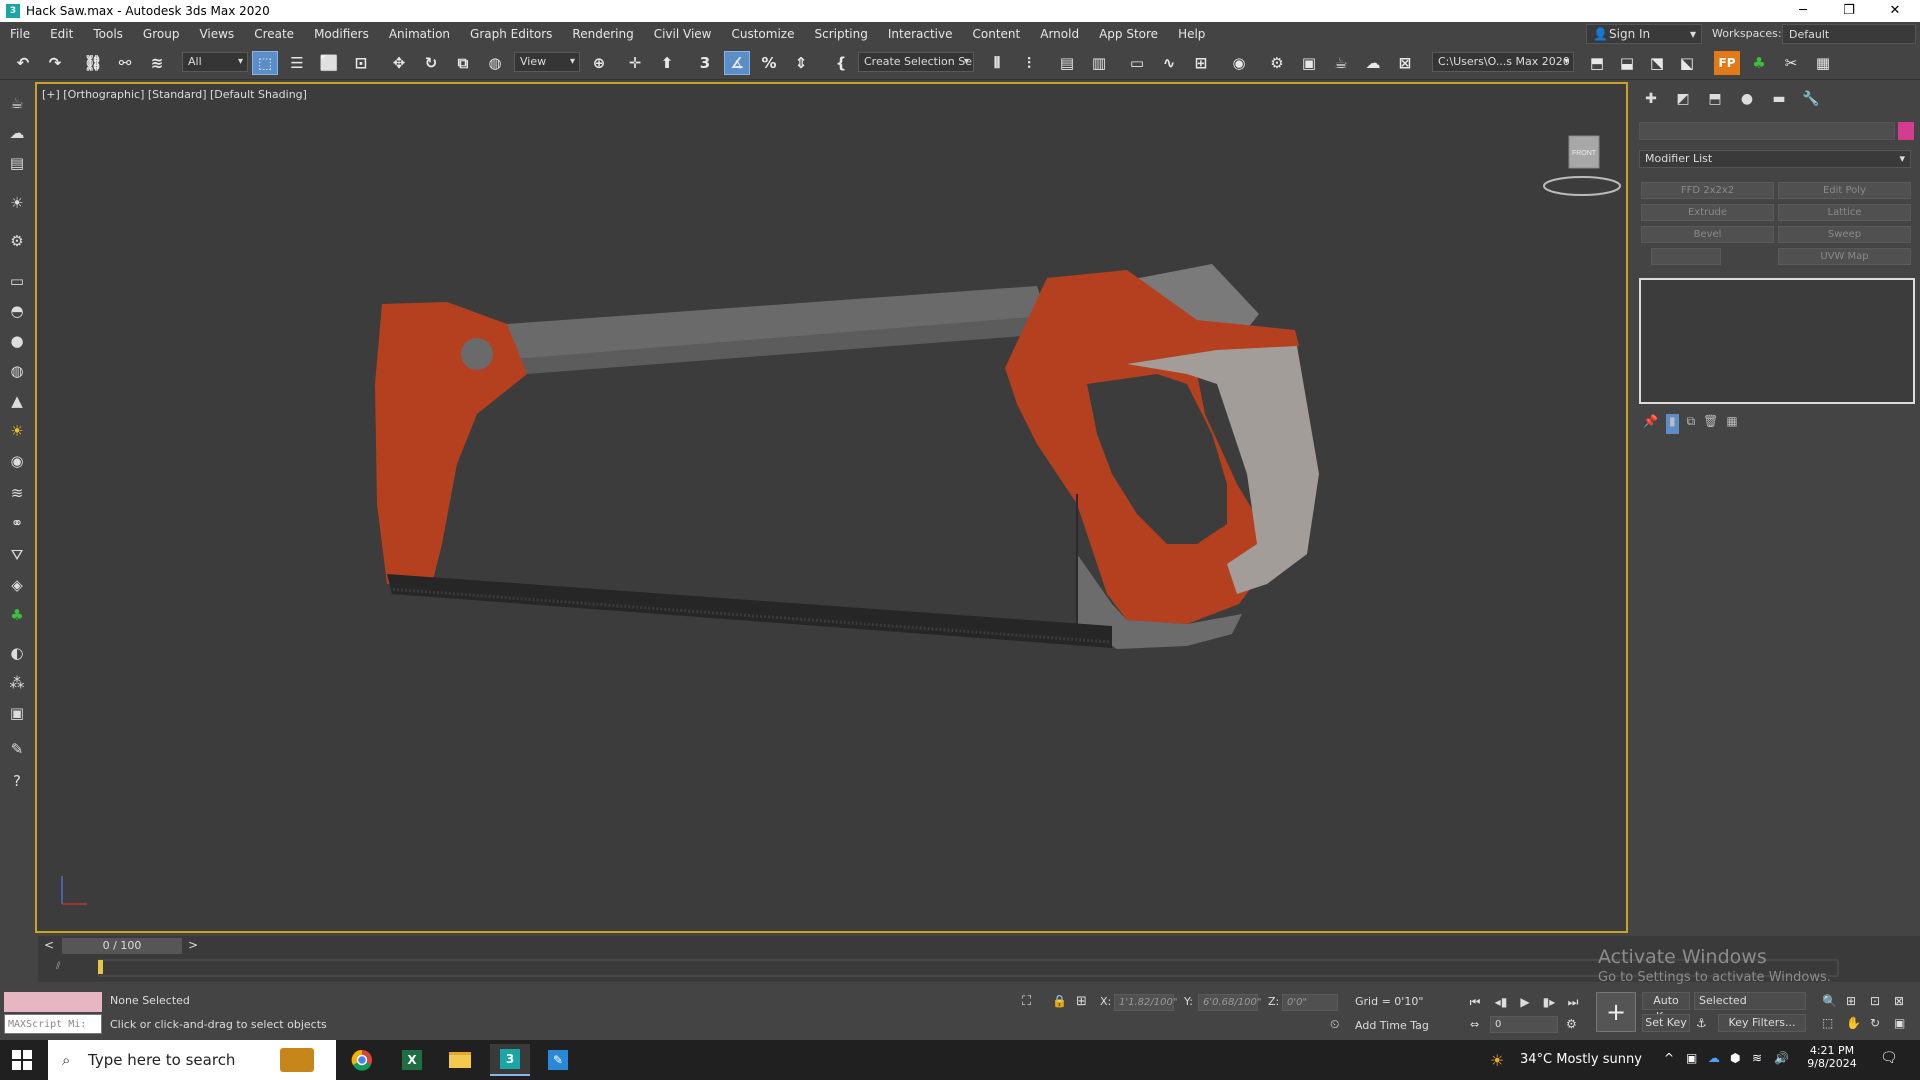 This screenshot has width=1920, height=1080. I want to click on modifier-stack, so click(1777, 341).